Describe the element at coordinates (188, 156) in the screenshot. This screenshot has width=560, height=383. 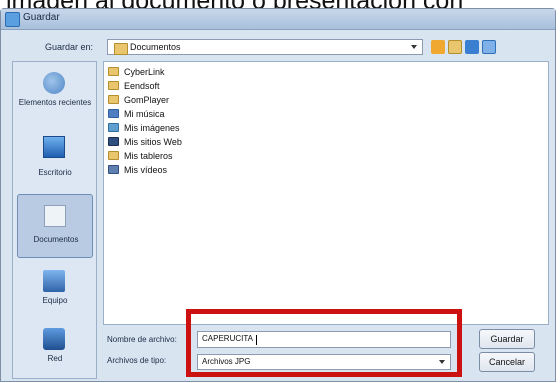
I see `list-item: Mis tableros` at that location.